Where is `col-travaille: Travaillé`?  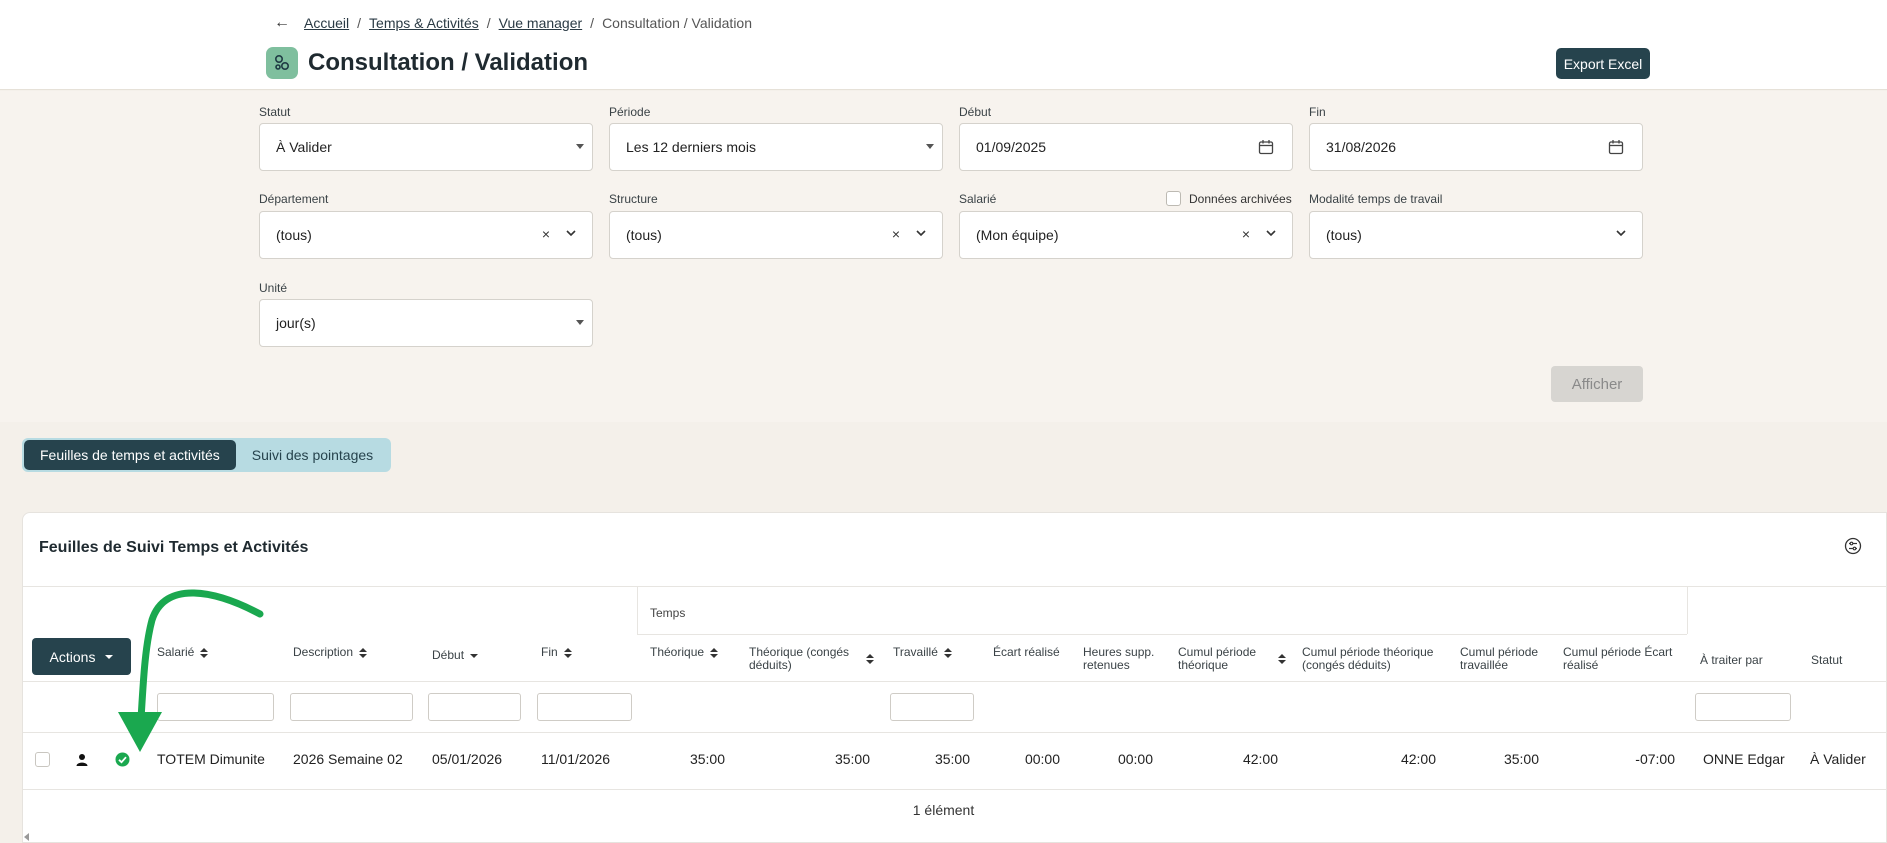 col-travaille: Travaillé is located at coordinates (922, 652).